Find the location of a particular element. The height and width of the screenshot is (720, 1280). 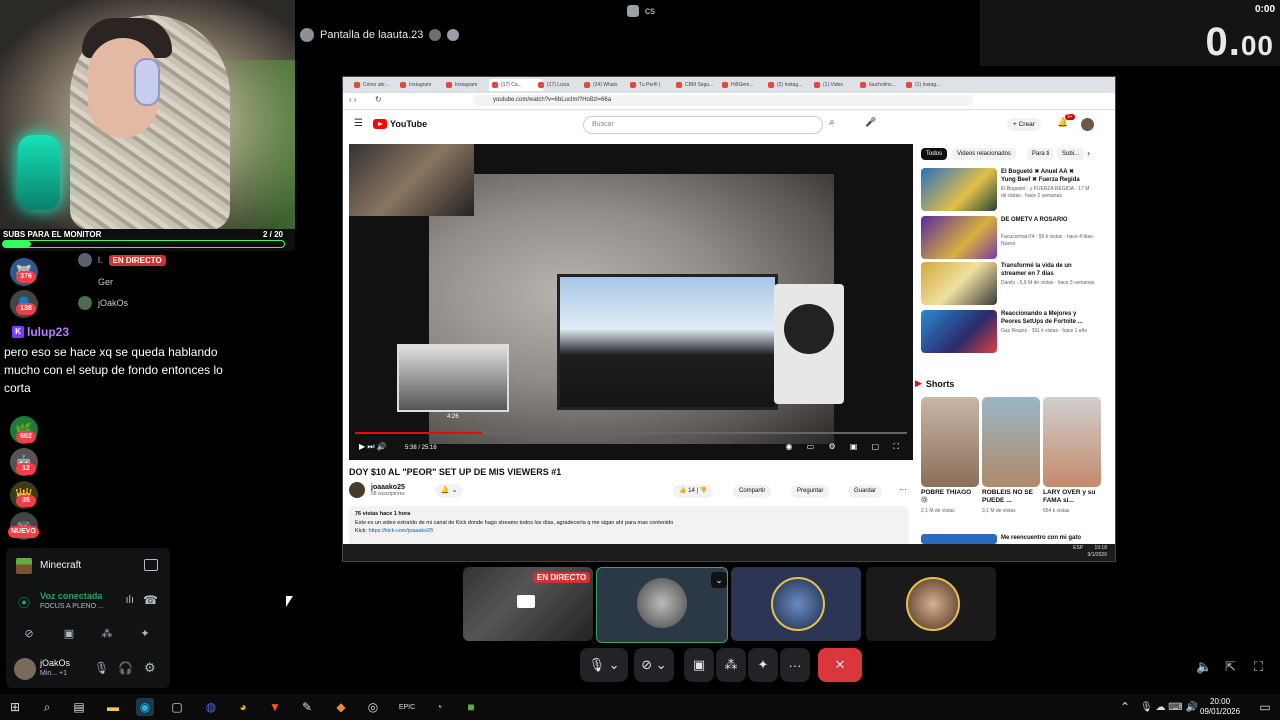

soundboard-button: ✦ is located at coordinates (763, 665).